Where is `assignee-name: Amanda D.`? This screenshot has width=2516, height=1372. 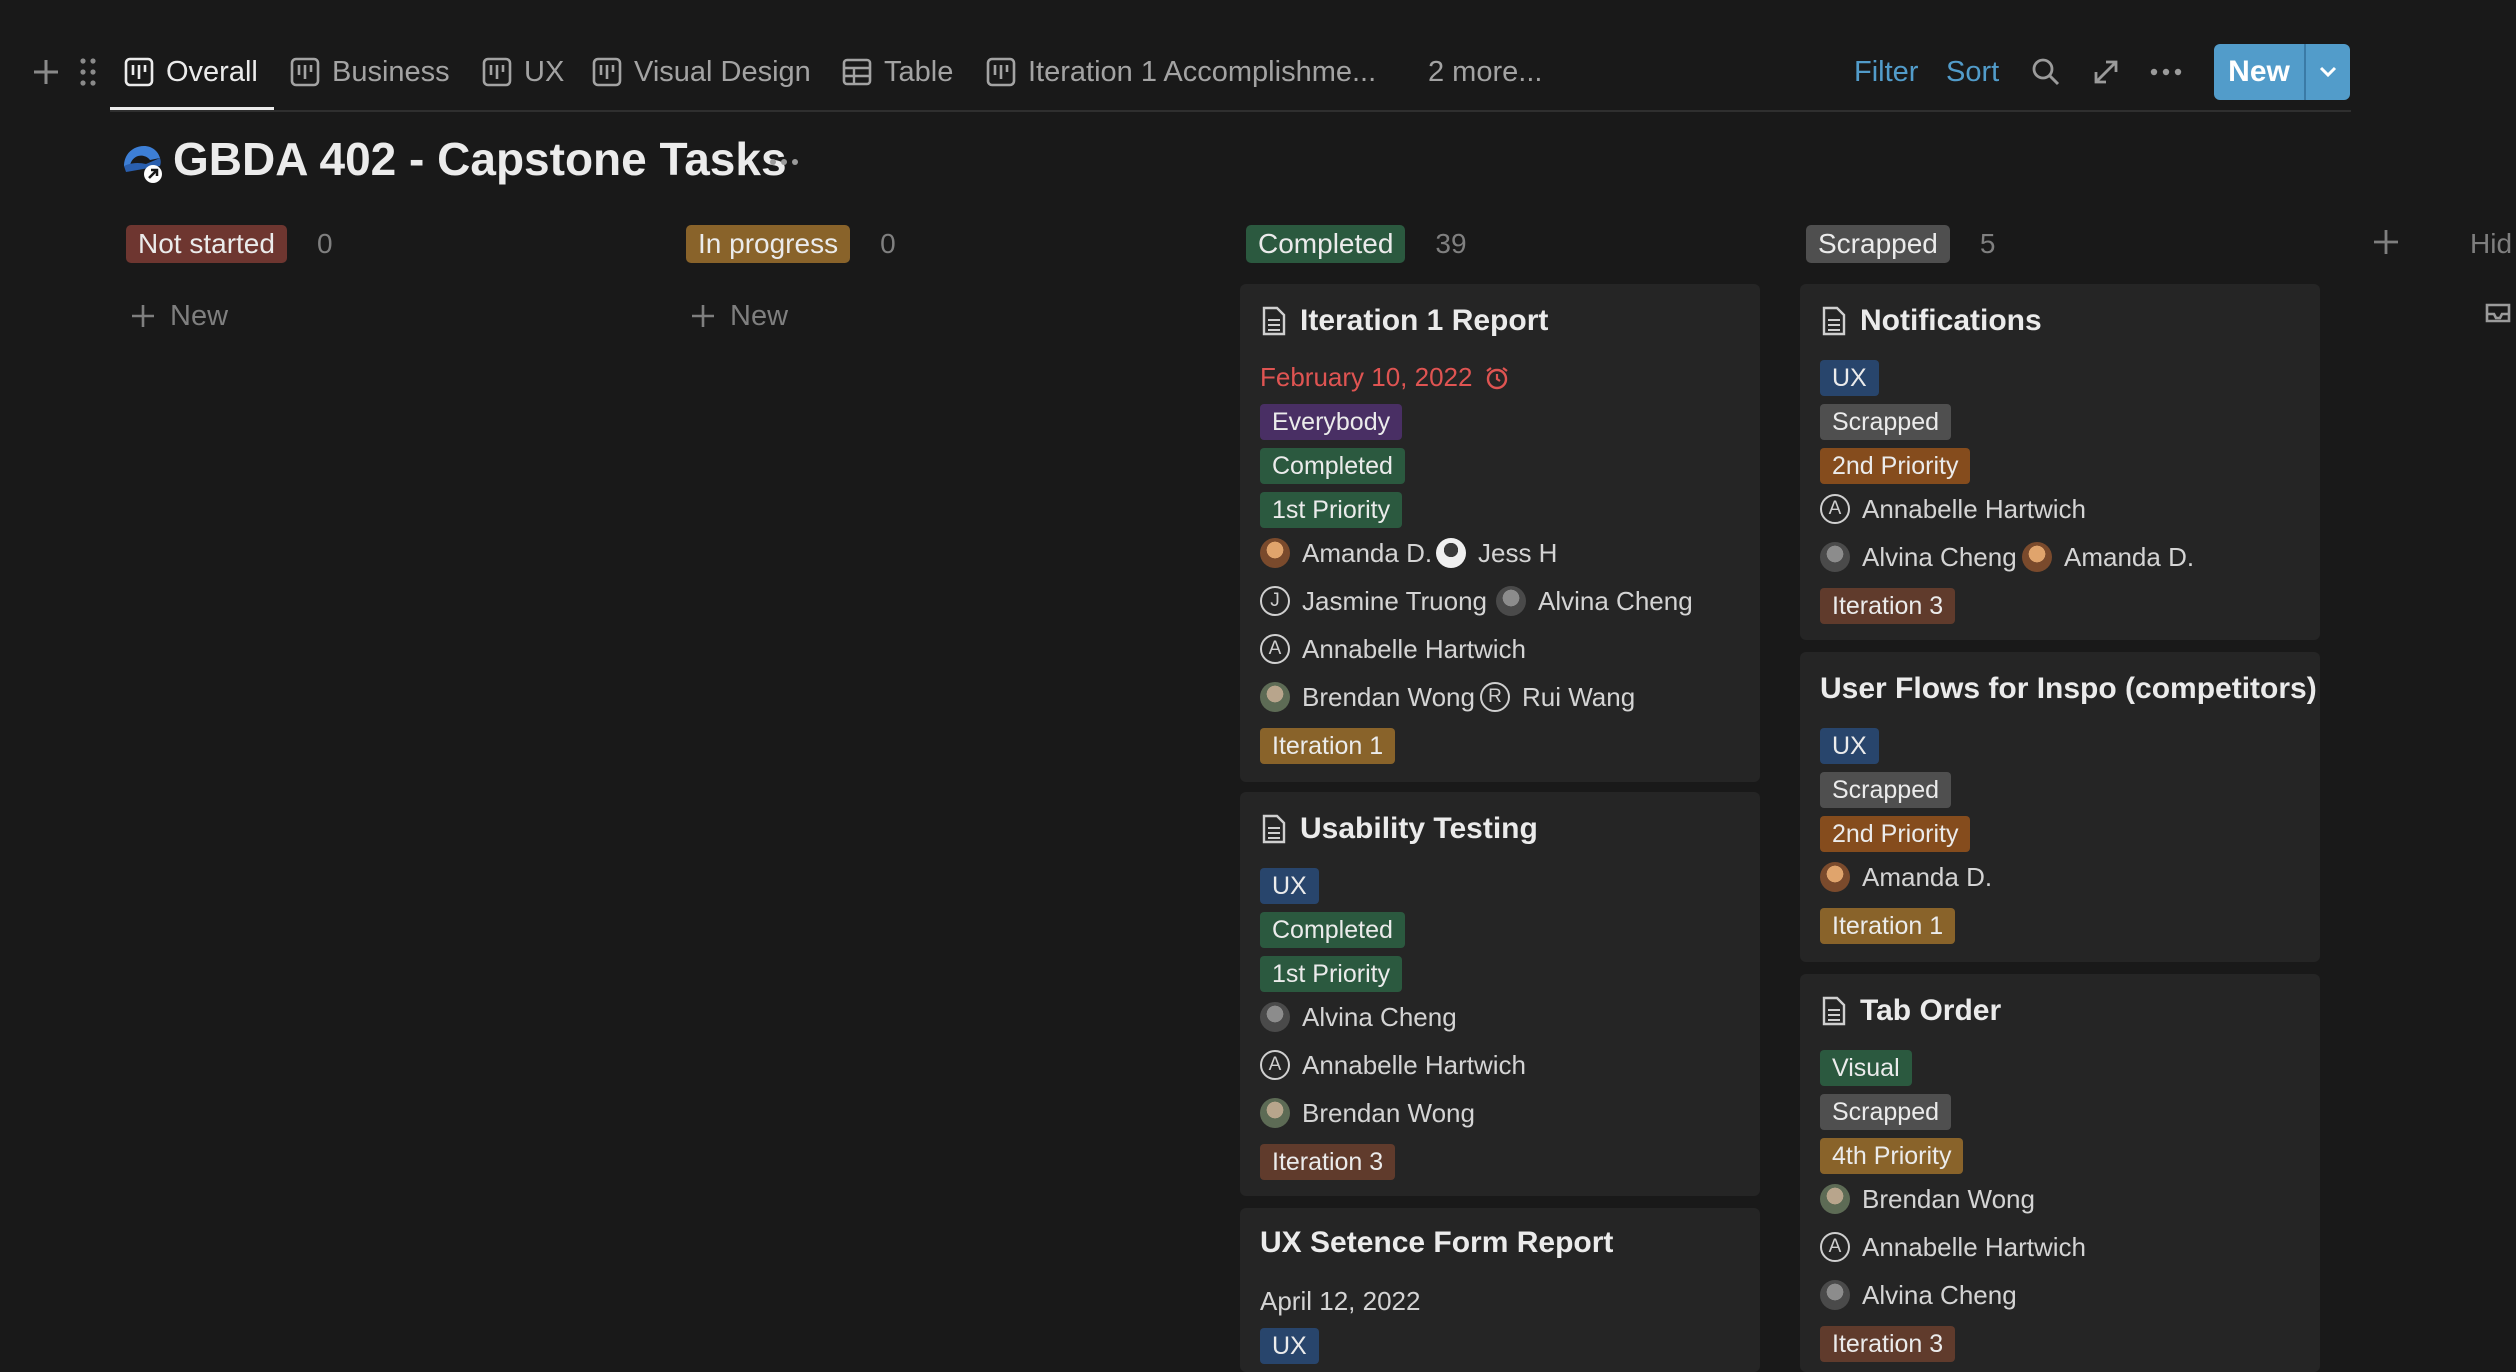
assignee-name: Amanda D. is located at coordinates (1367, 552).